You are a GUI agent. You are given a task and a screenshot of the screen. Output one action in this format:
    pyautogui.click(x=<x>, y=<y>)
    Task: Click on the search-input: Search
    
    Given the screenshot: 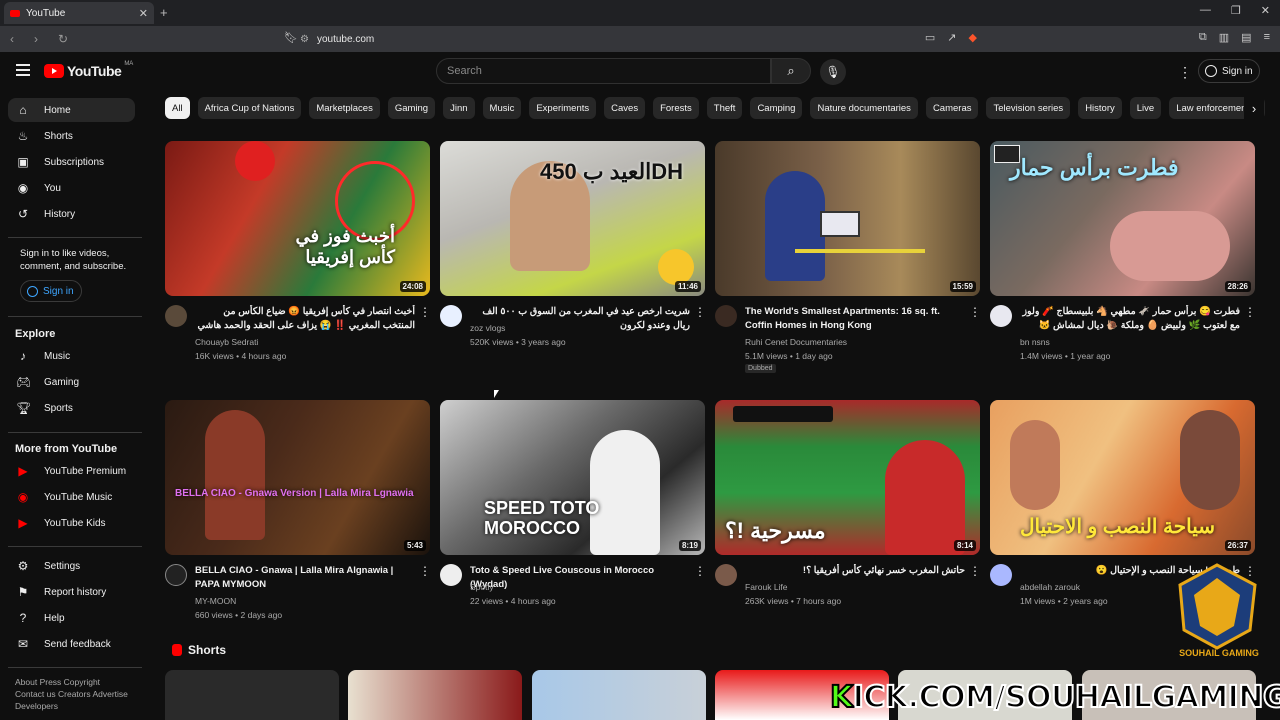 What is the action you would take?
    pyautogui.click(x=603, y=71)
    